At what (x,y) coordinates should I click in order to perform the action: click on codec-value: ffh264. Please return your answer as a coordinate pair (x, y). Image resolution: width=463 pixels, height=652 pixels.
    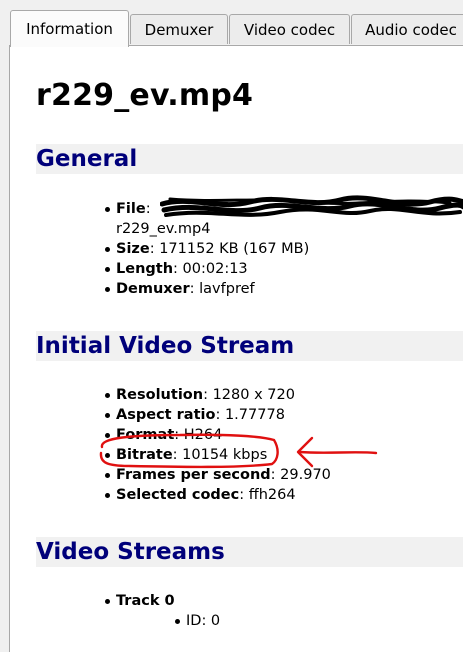
    Looking at the image, I should click on (272, 495).